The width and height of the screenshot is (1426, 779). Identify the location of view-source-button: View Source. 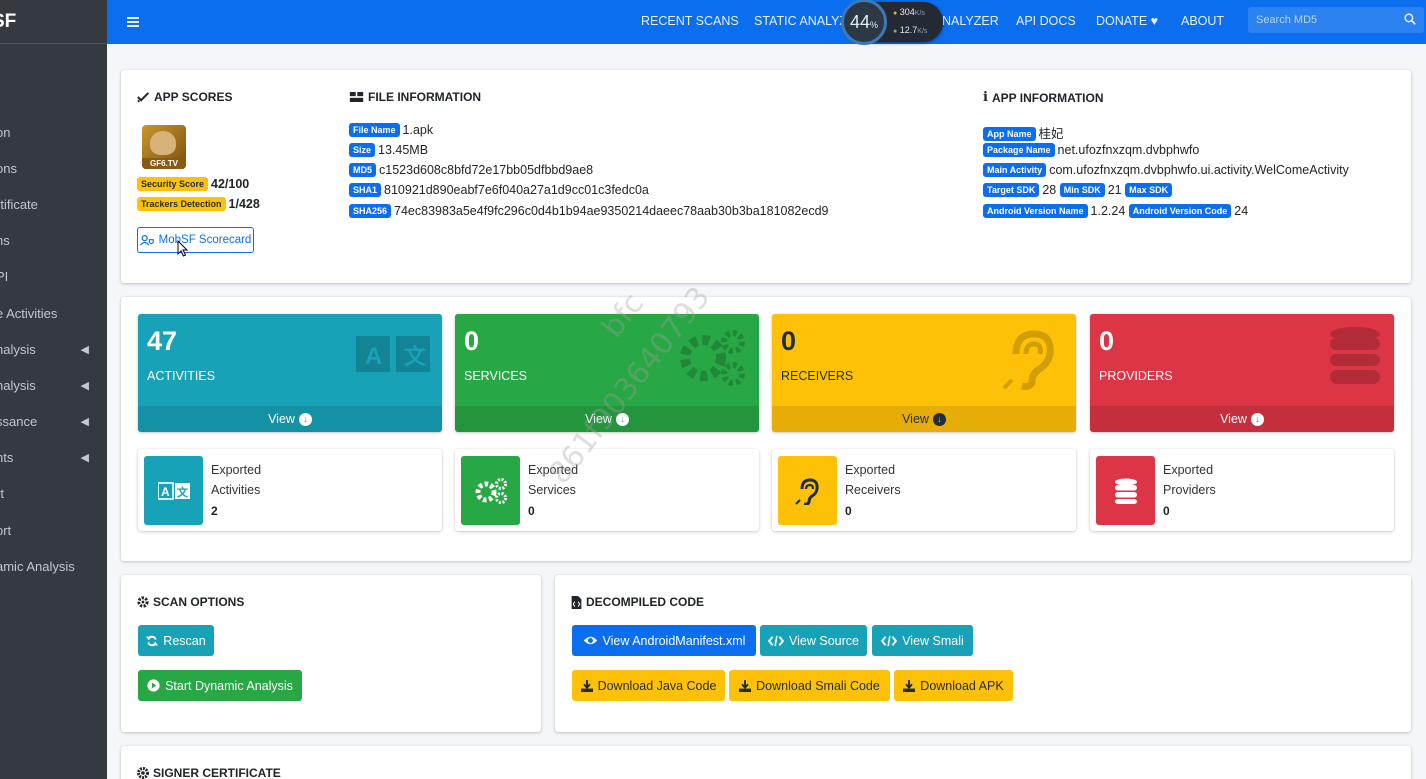
(813, 640).